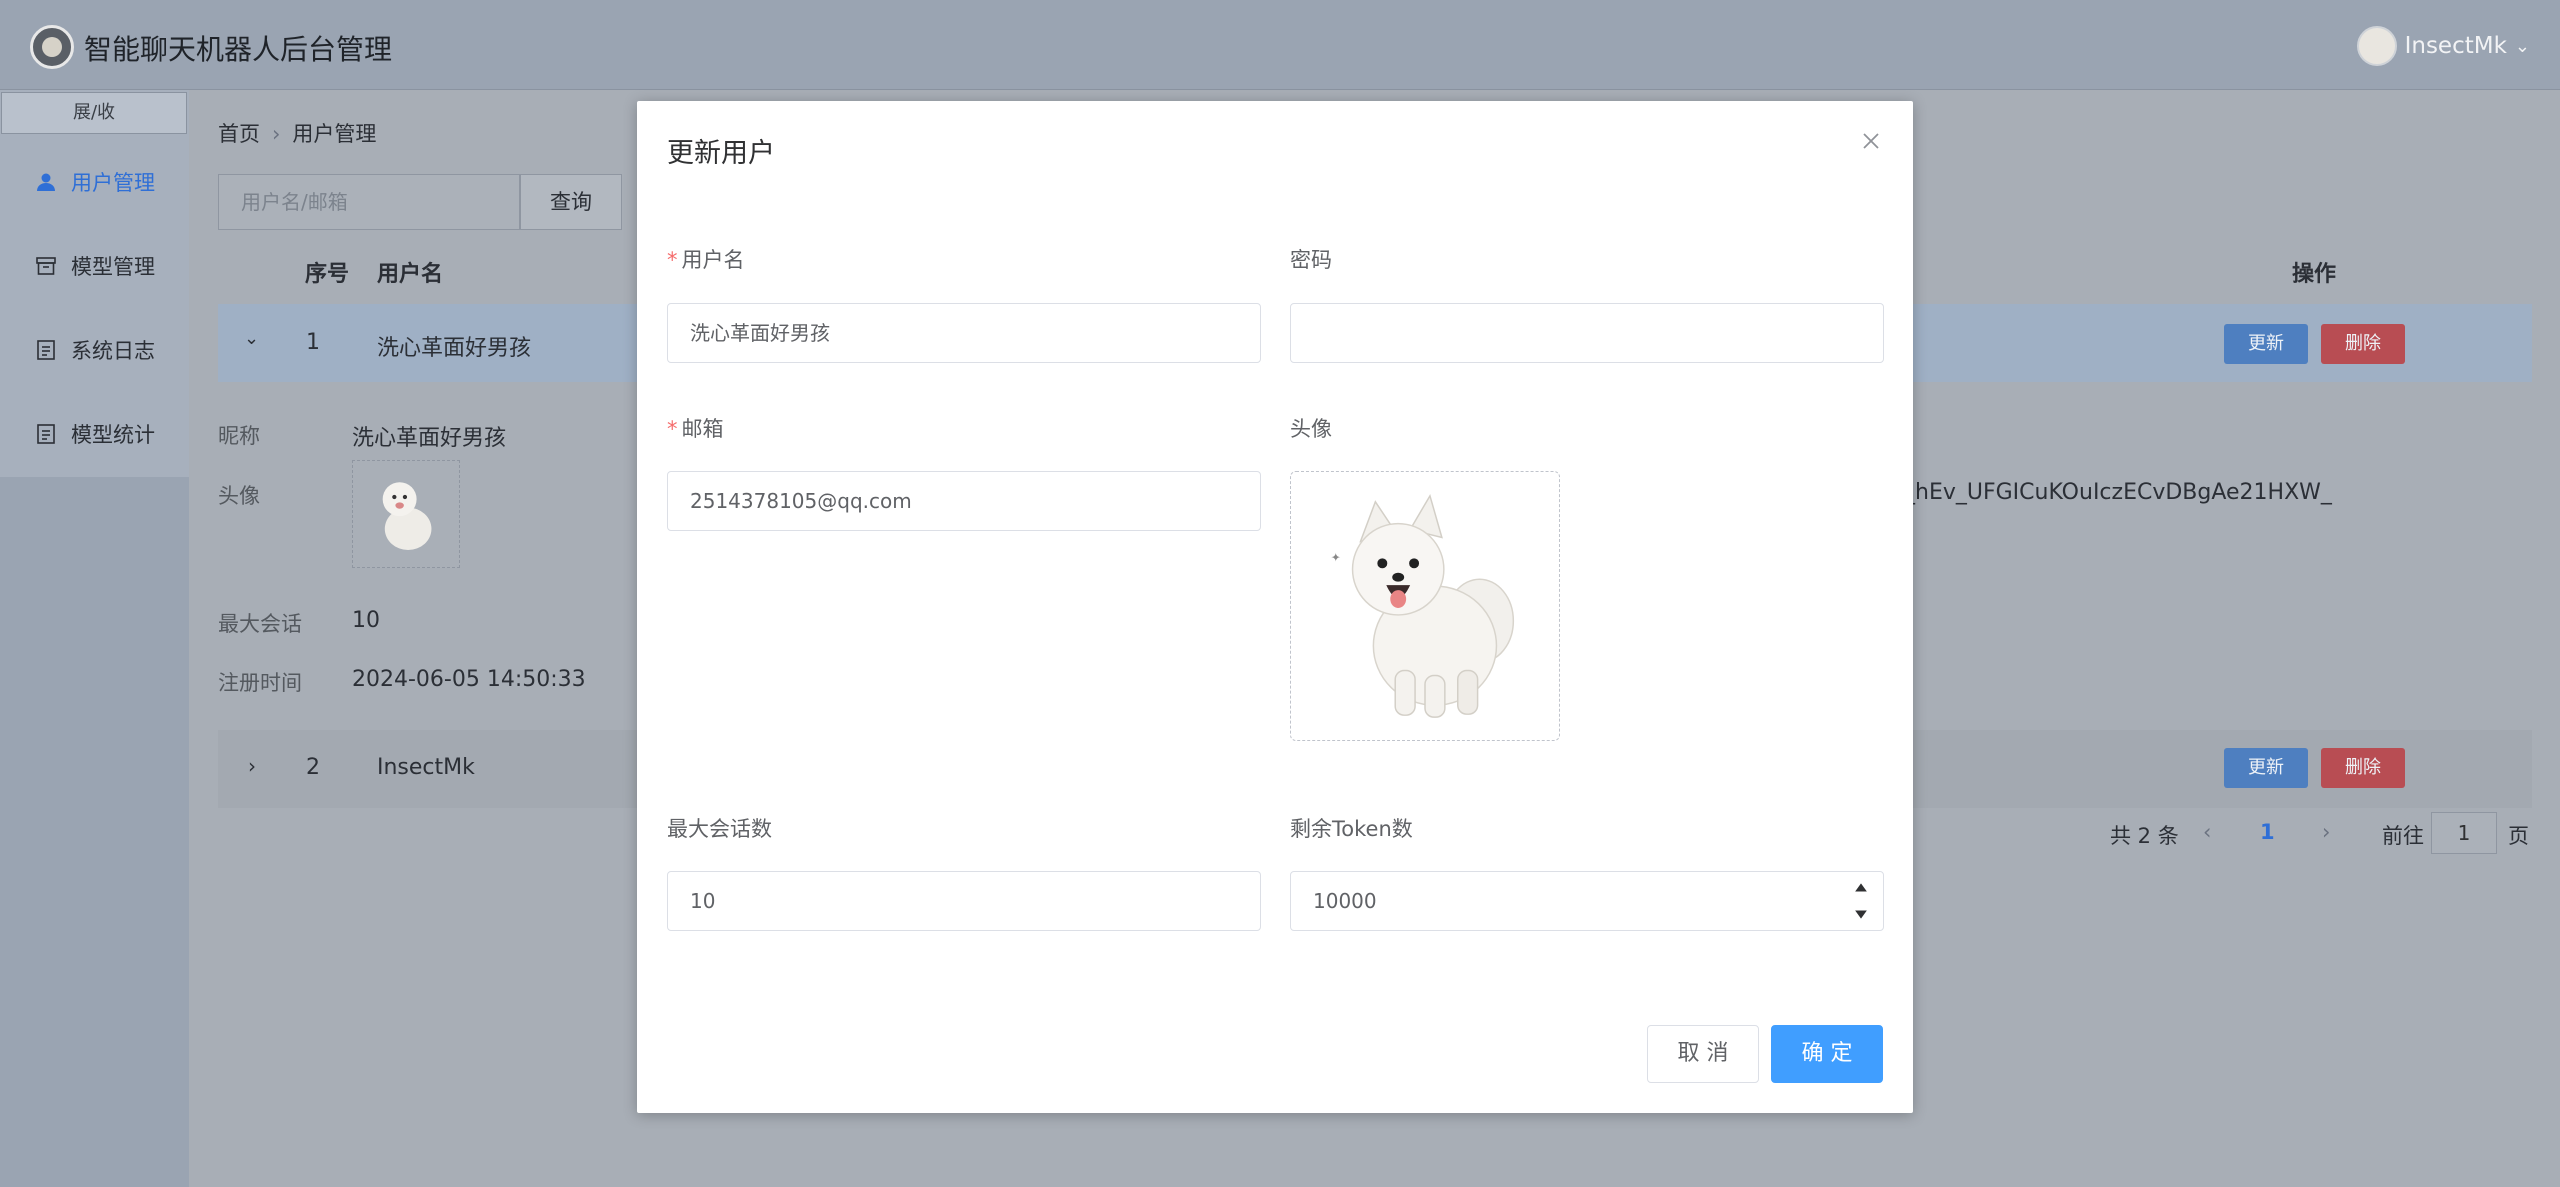 This screenshot has height=1187, width=2560. I want to click on username-field: 洗心革面好男孩, so click(964, 333).